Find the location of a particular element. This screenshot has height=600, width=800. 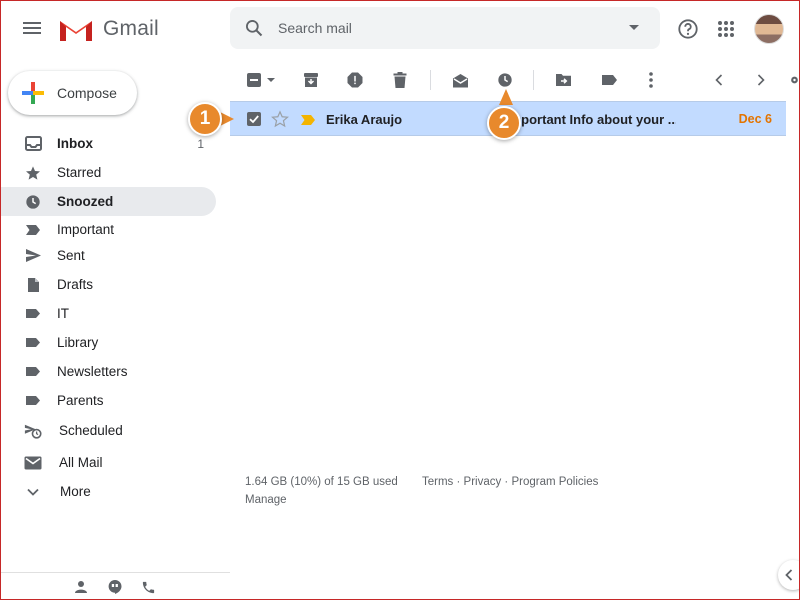

labels-icon is located at coordinates (609, 80).